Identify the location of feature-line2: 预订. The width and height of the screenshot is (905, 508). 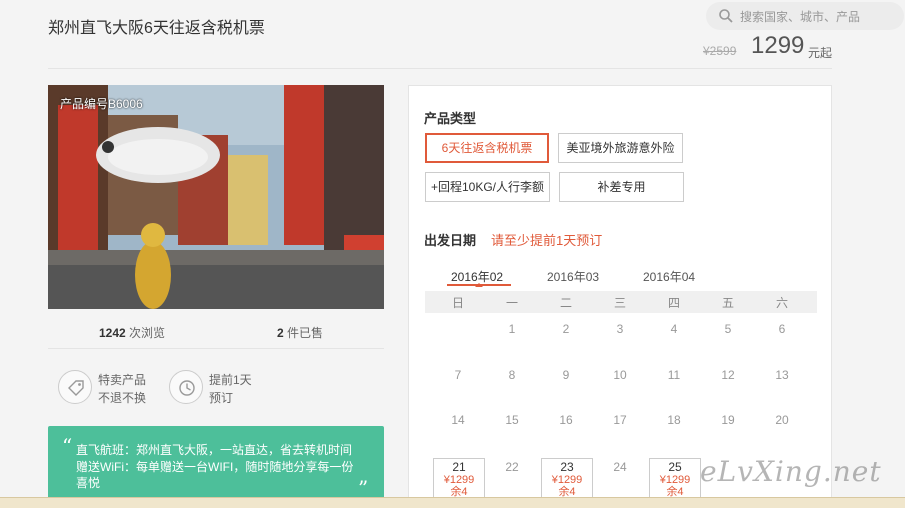
(221, 398).